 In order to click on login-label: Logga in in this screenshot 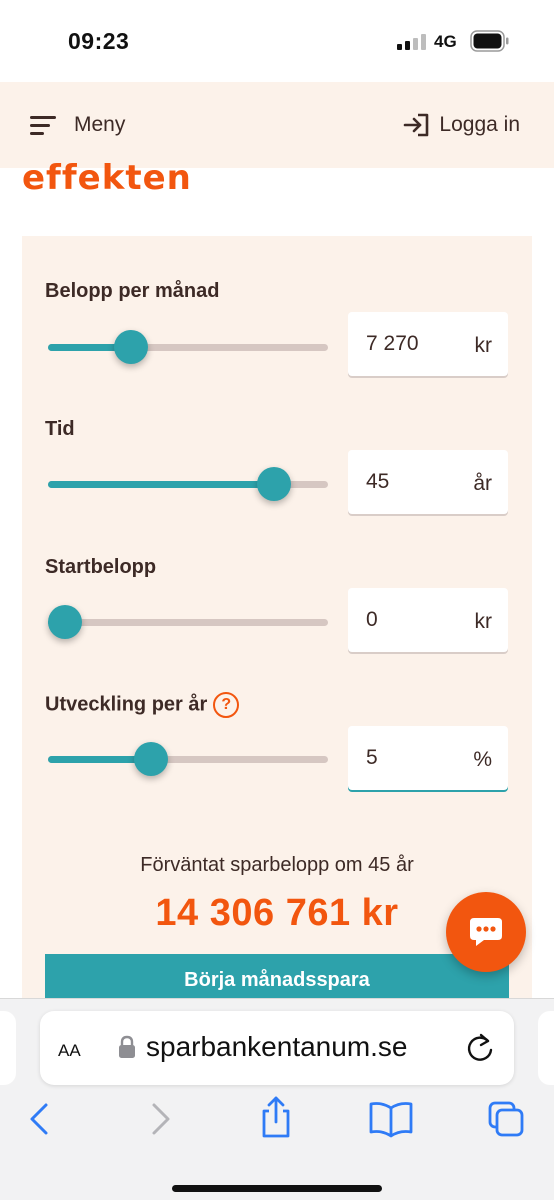, I will do `click(479, 124)`.